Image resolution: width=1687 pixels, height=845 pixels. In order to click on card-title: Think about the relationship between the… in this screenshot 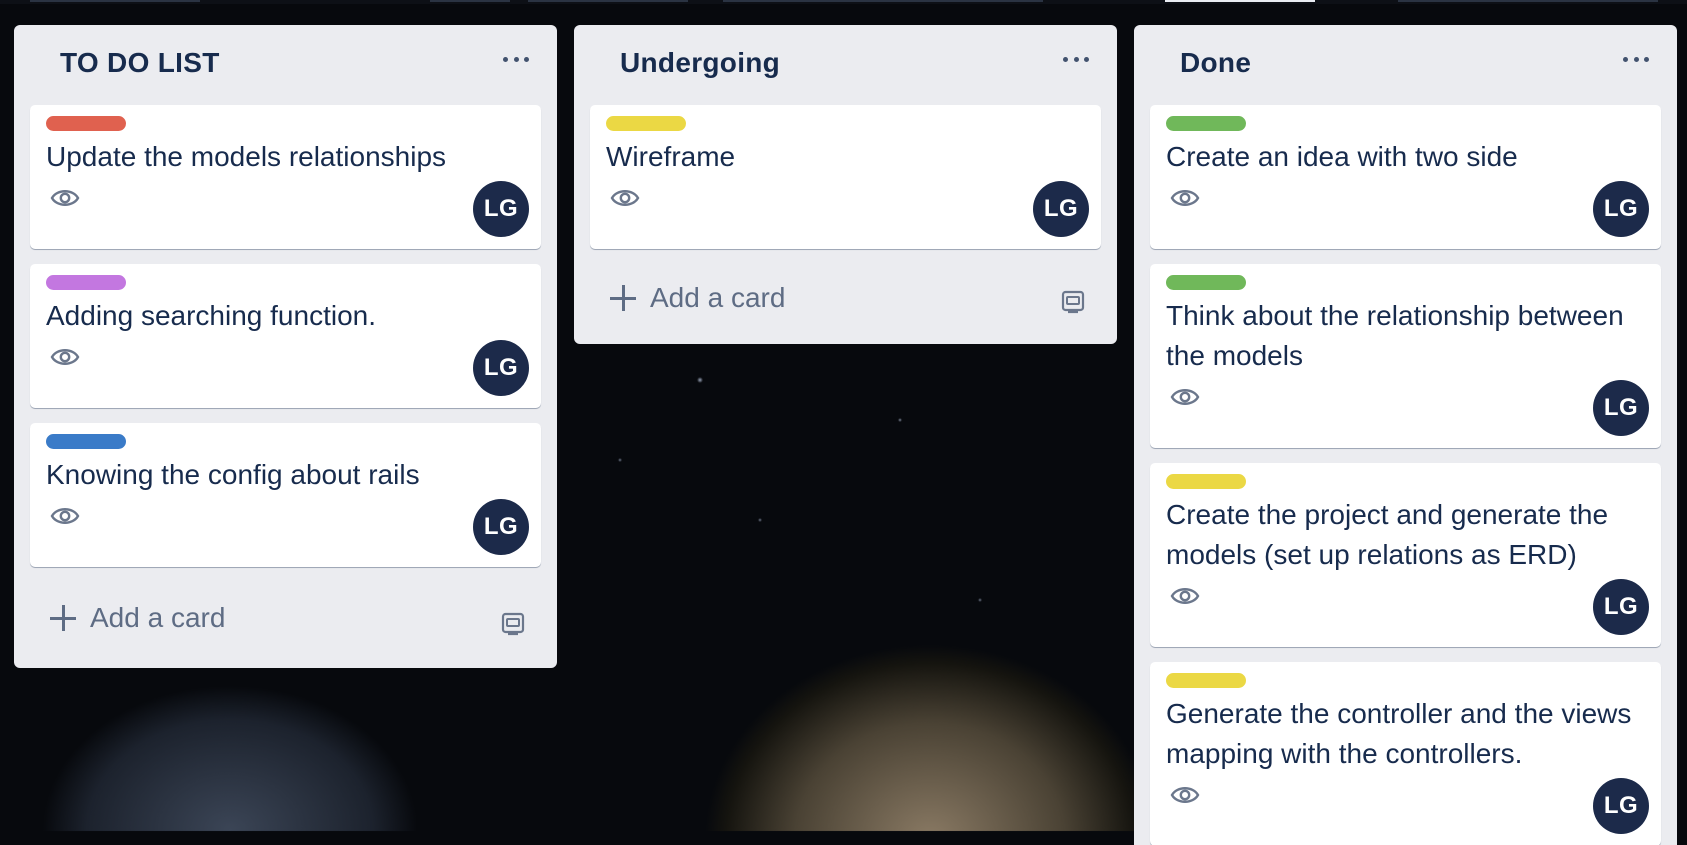, I will do `click(1395, 335)`.